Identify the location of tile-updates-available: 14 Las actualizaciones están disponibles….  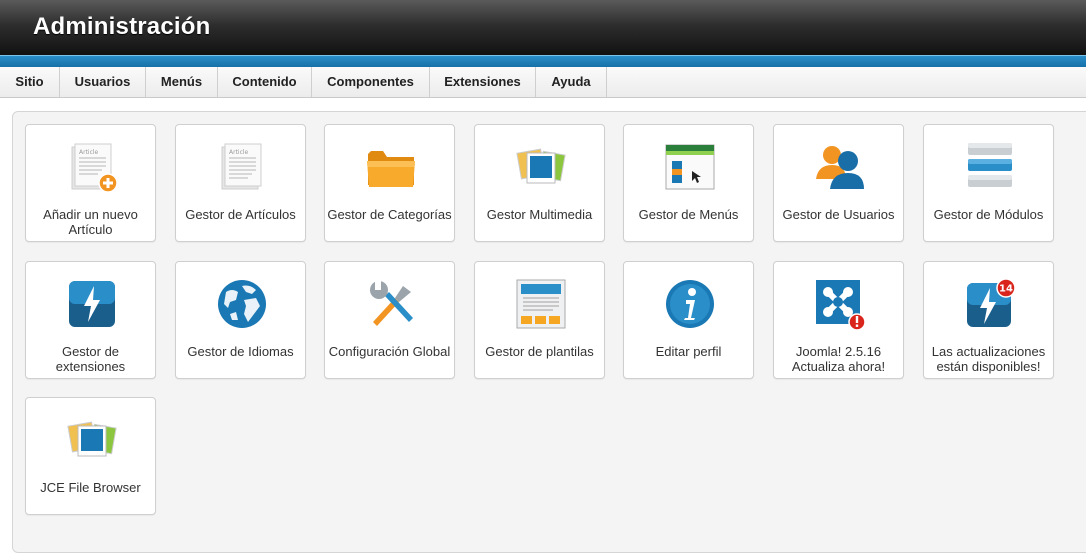
(988, 320).